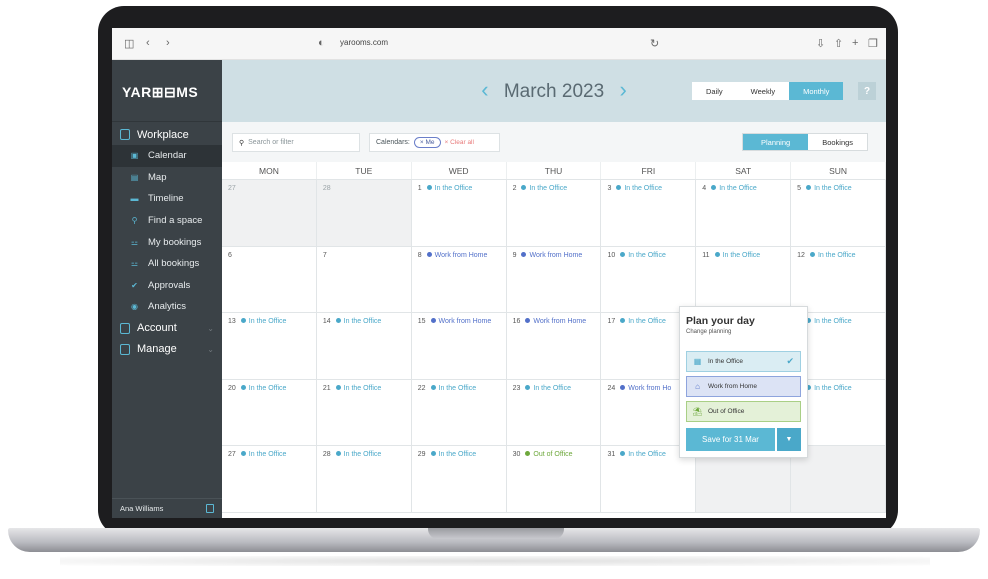  What do you see at coordinates (776, 142) in the screenshot?
I see `tab-planning: Planning` at bounding box center [776, 142].